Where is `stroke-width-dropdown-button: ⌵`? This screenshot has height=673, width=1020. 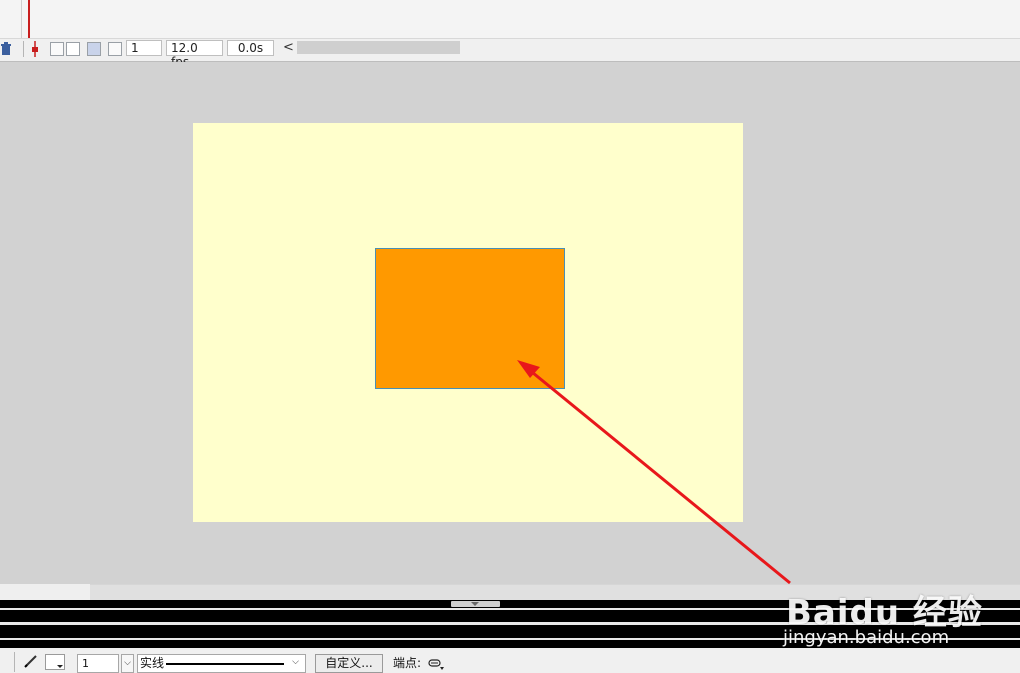
stroke-width-dropdown-button: ⌵ is located at coordinates (127, 663).